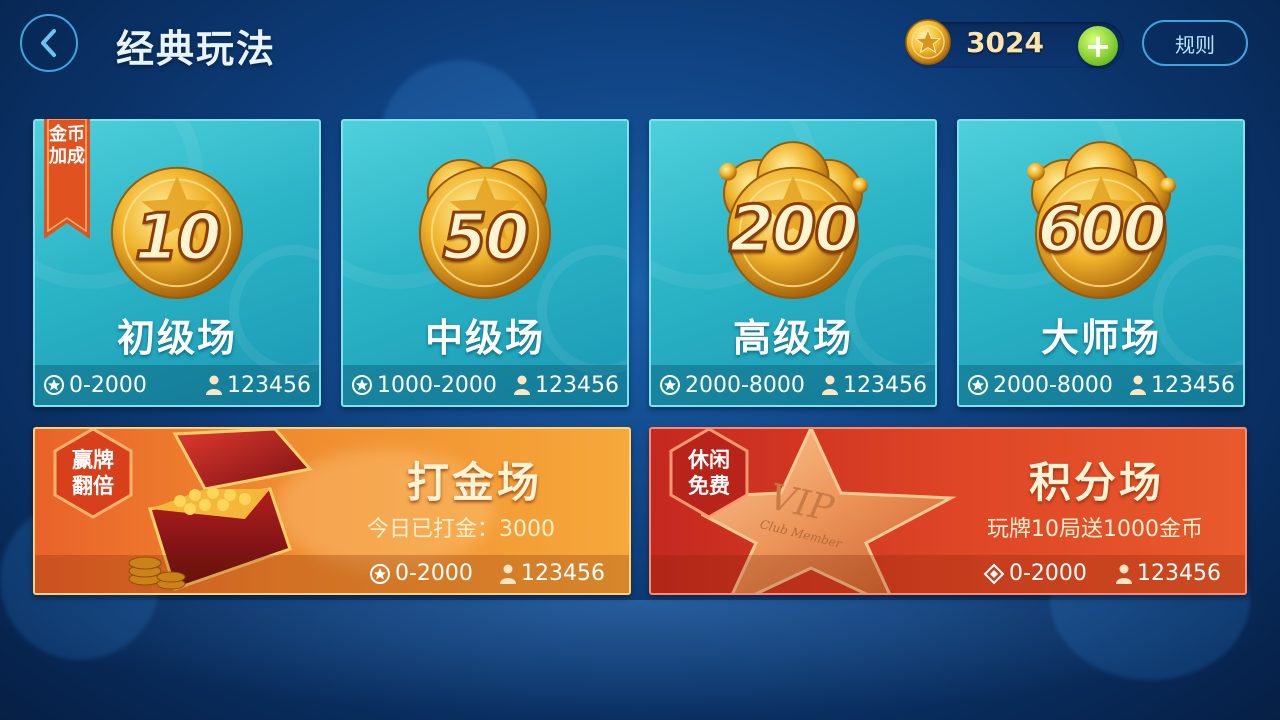 The height and width of the screenshot is (720, 1280). I want to click on badge-line: 赢牌, so click(93, 460).